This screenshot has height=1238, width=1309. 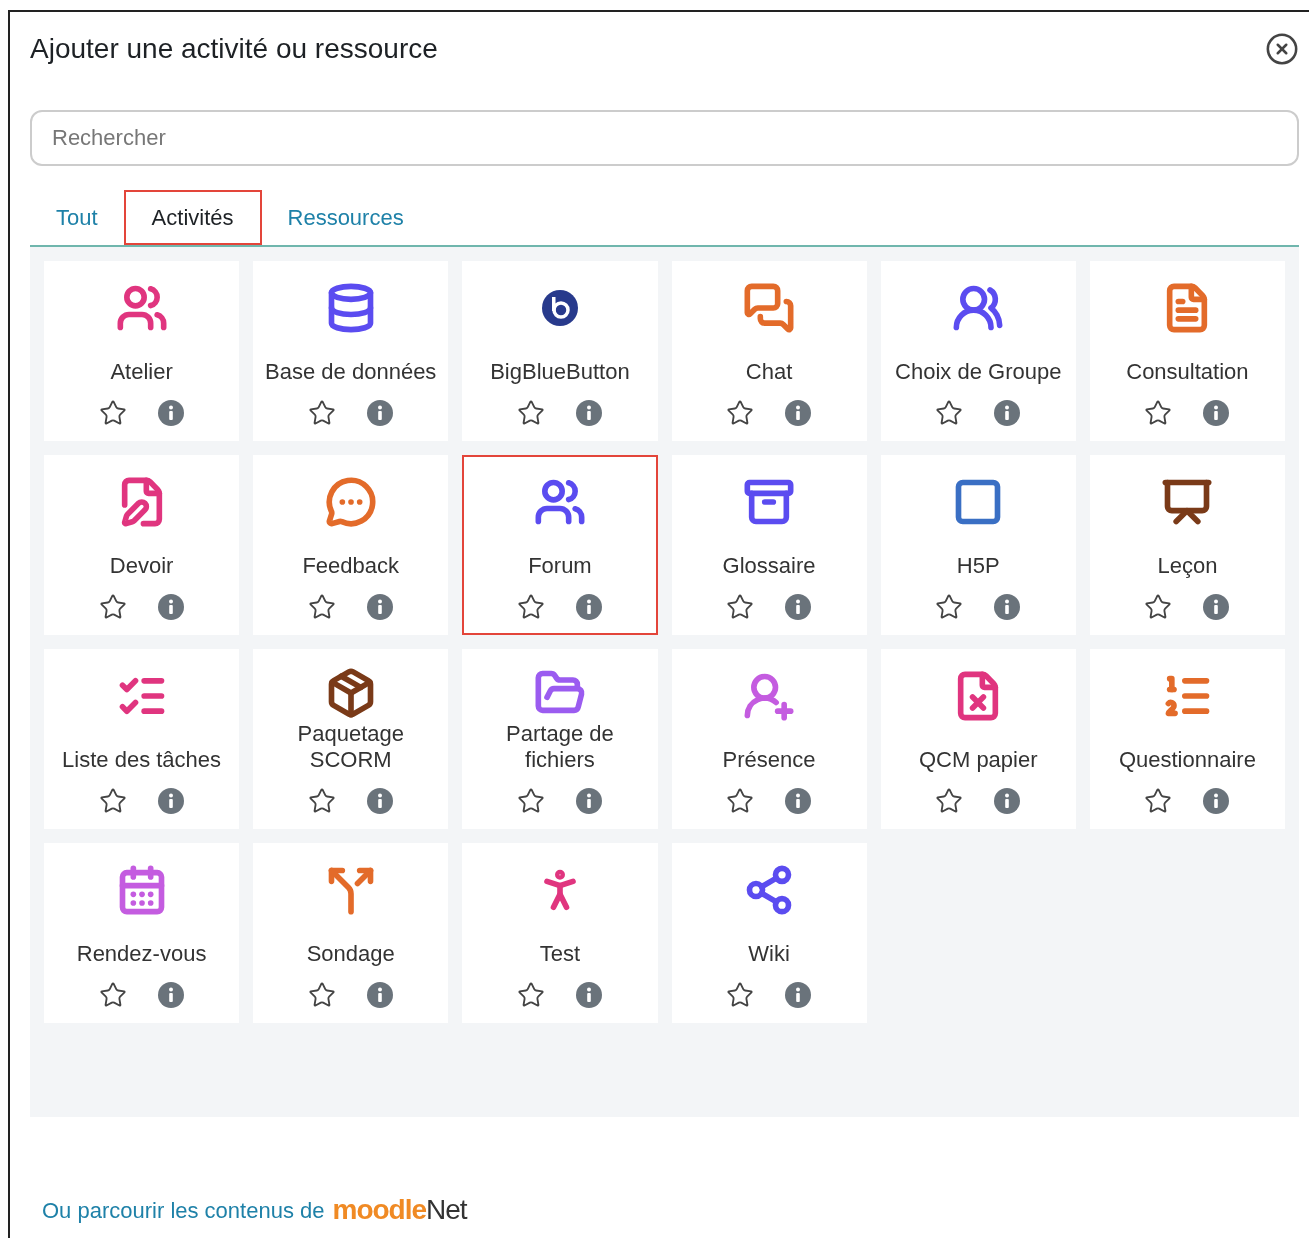 What do you see at coordinates (560, 566) in the screenshot?
I see `activity-name: Forum` at bounding box center [560, 566].